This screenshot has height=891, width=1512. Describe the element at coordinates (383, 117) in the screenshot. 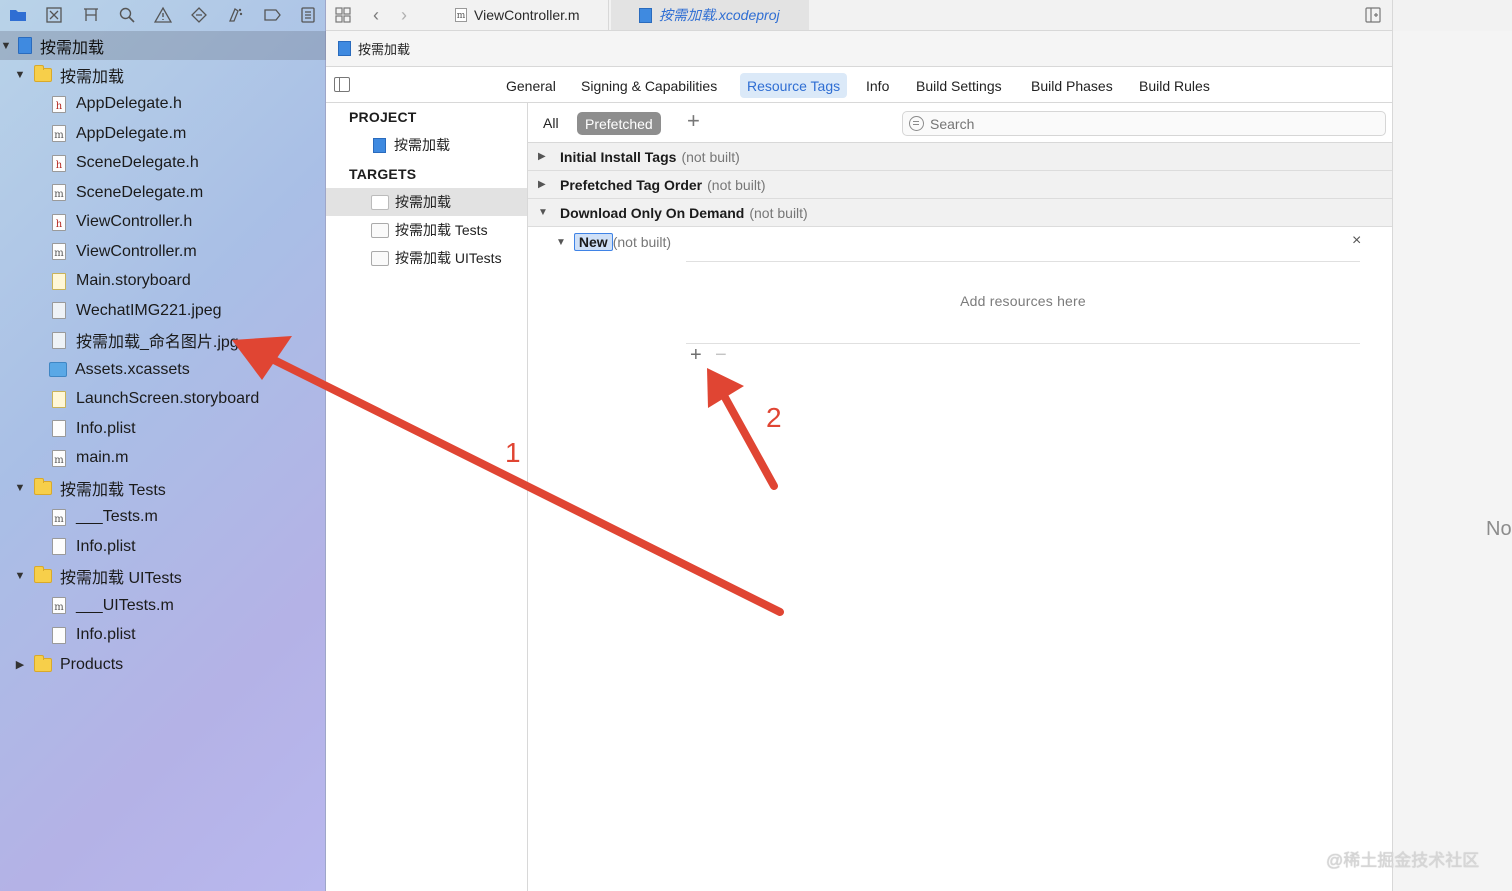

I see `project-section-header: PROJECT` at that location.